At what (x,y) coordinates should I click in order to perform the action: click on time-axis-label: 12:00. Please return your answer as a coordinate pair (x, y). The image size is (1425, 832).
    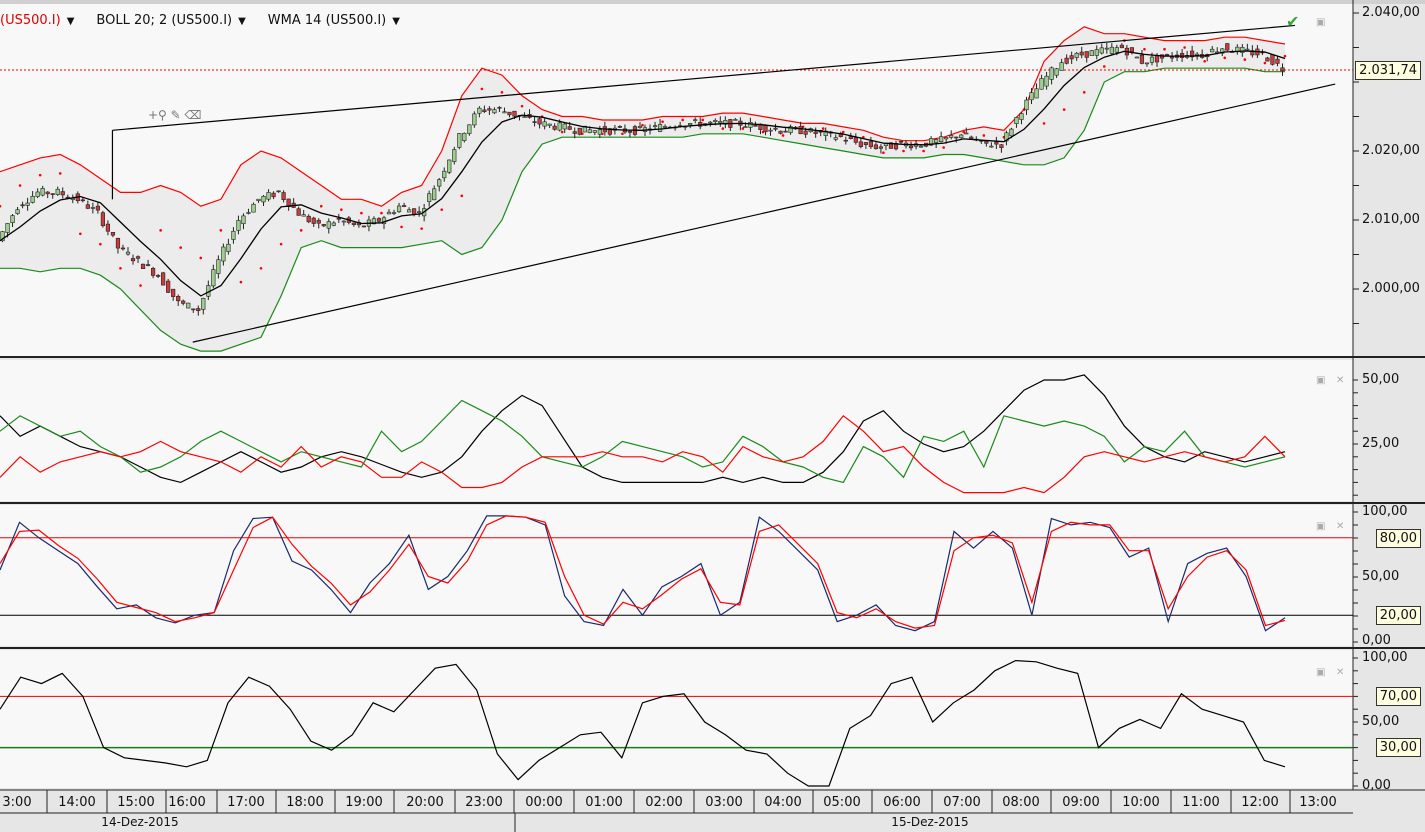
    Looking at the image, I should click on (1260, 802).